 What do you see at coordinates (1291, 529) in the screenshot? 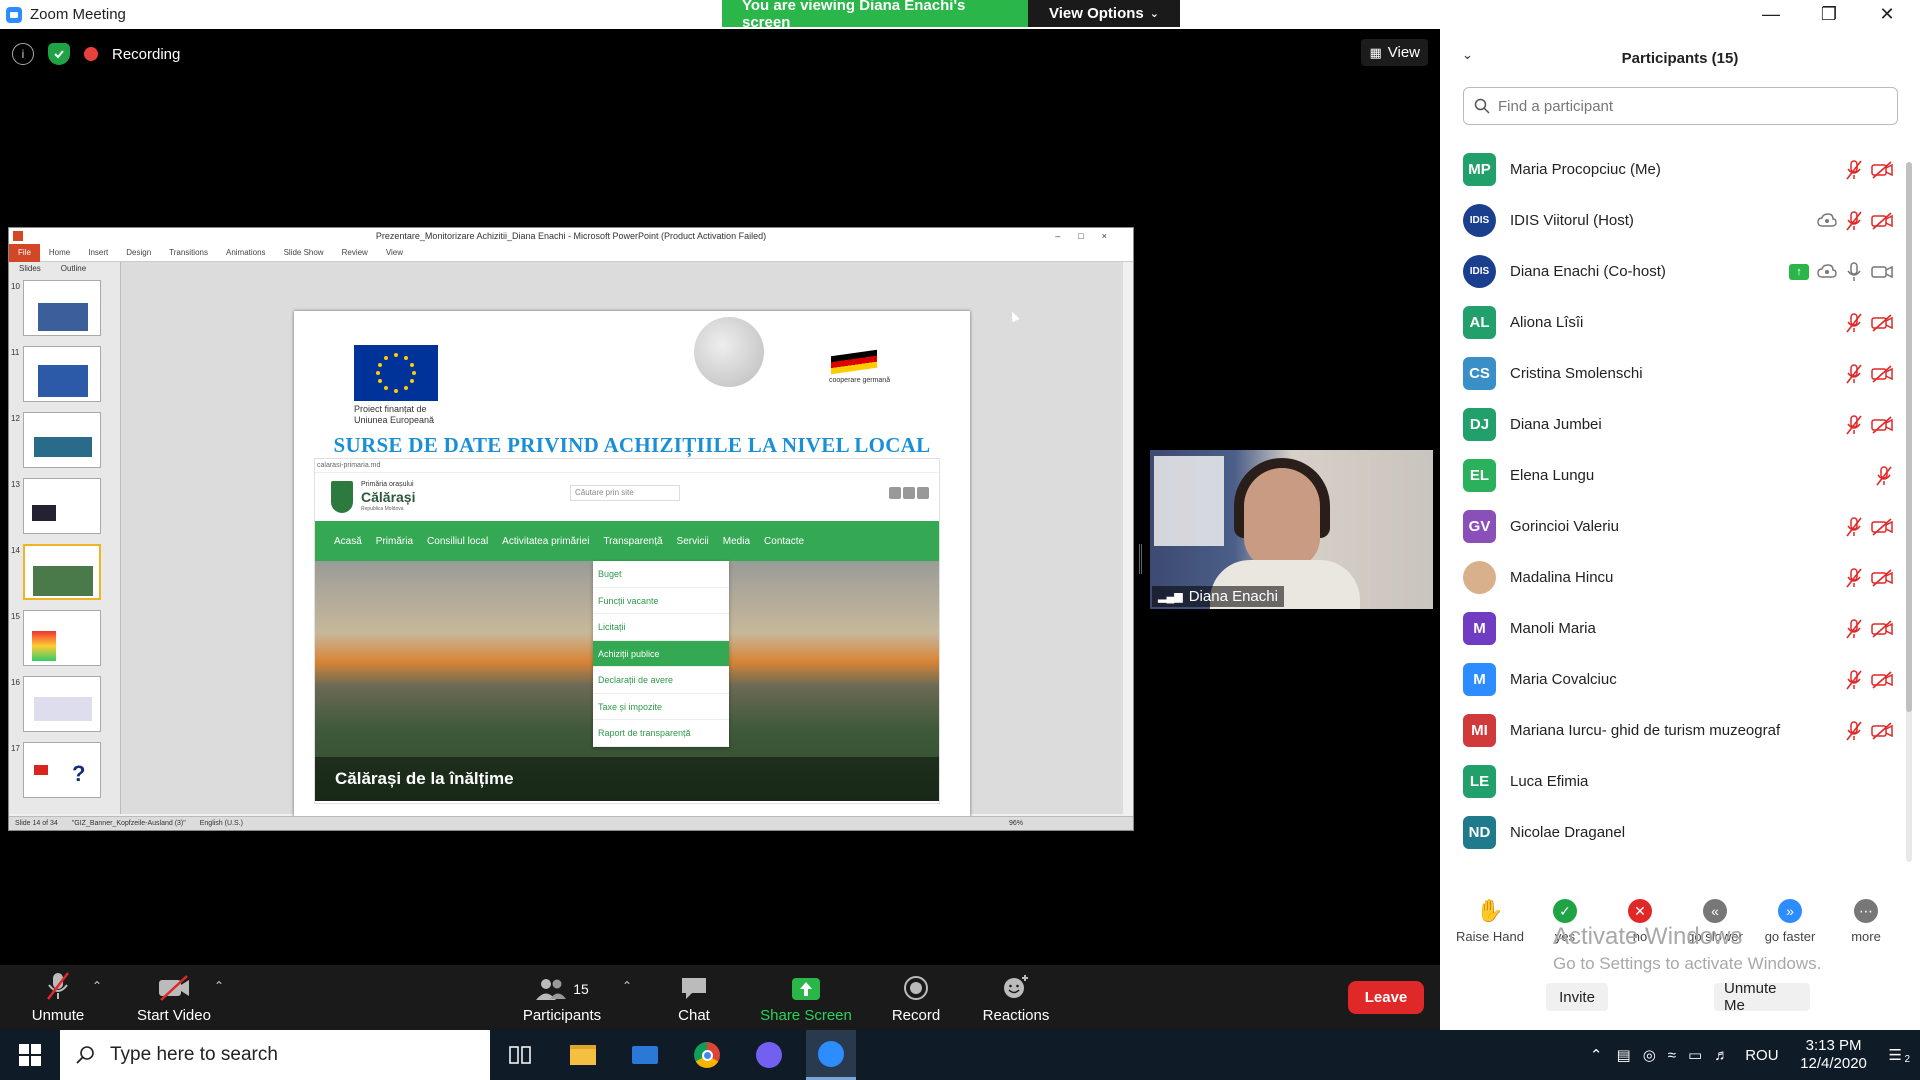
I see `video-tile: ▂▄▆ Diana Enachi` at bounding box center [1291, 529].